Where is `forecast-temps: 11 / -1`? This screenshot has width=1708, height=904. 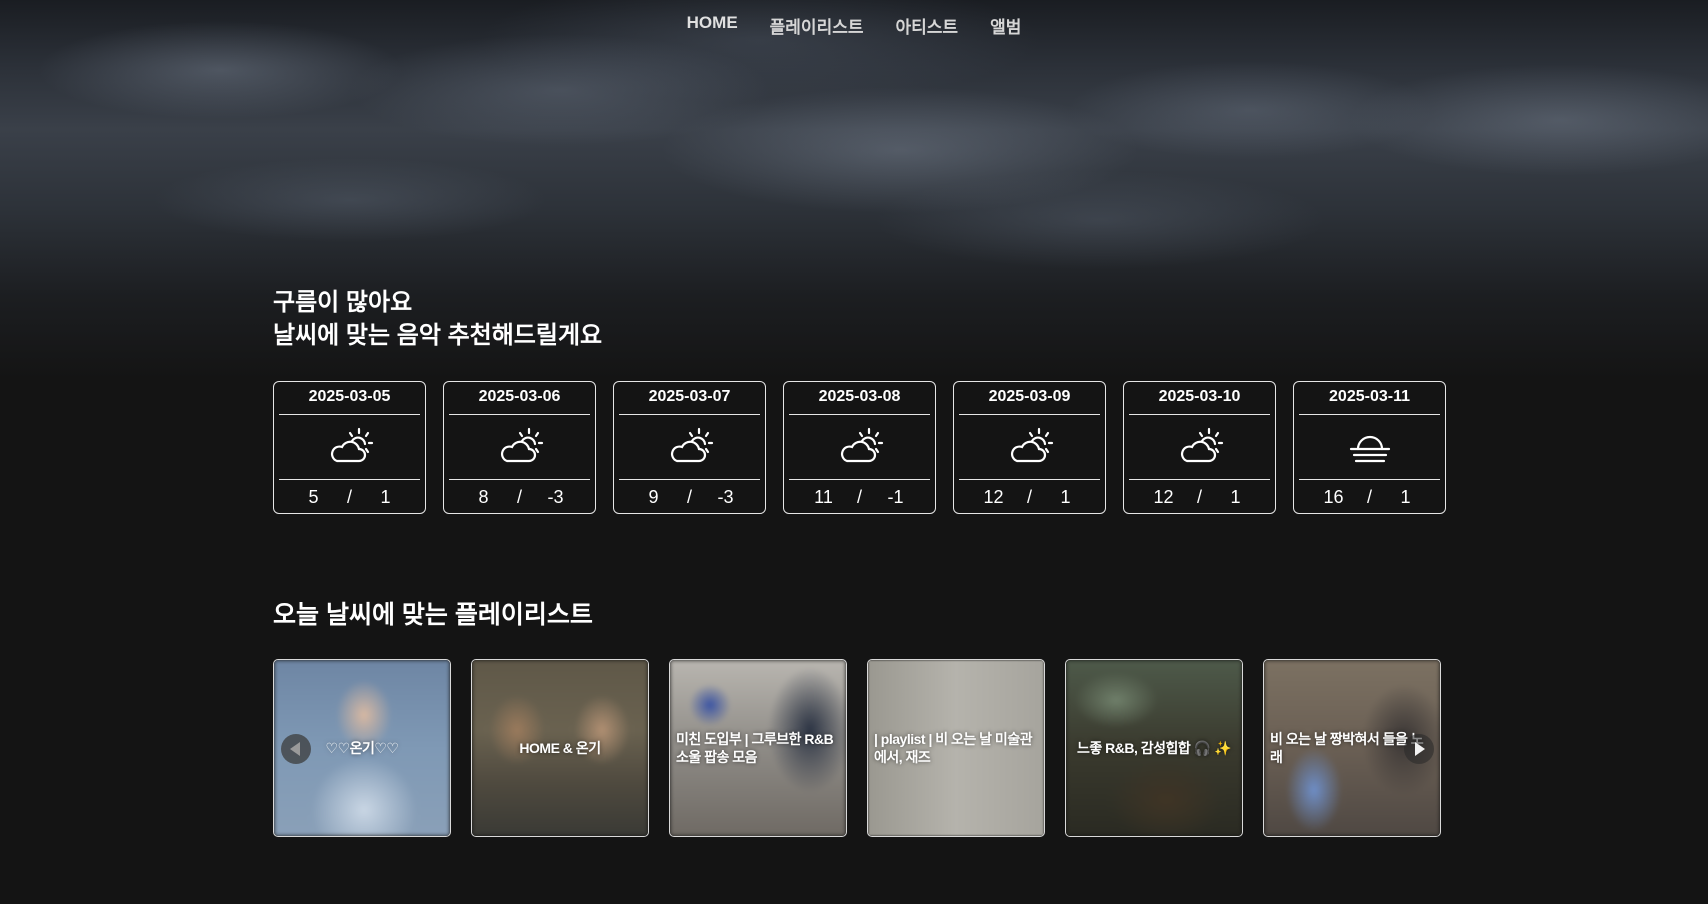
forecast-temps: 11 / -1 is located at coordinates (859, 496).